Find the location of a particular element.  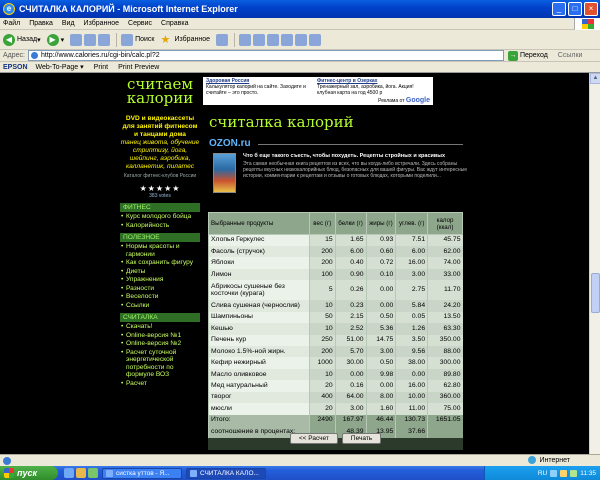

sidebar-link: Нормы красоты и гармонии is located at coordinates (160, 250).